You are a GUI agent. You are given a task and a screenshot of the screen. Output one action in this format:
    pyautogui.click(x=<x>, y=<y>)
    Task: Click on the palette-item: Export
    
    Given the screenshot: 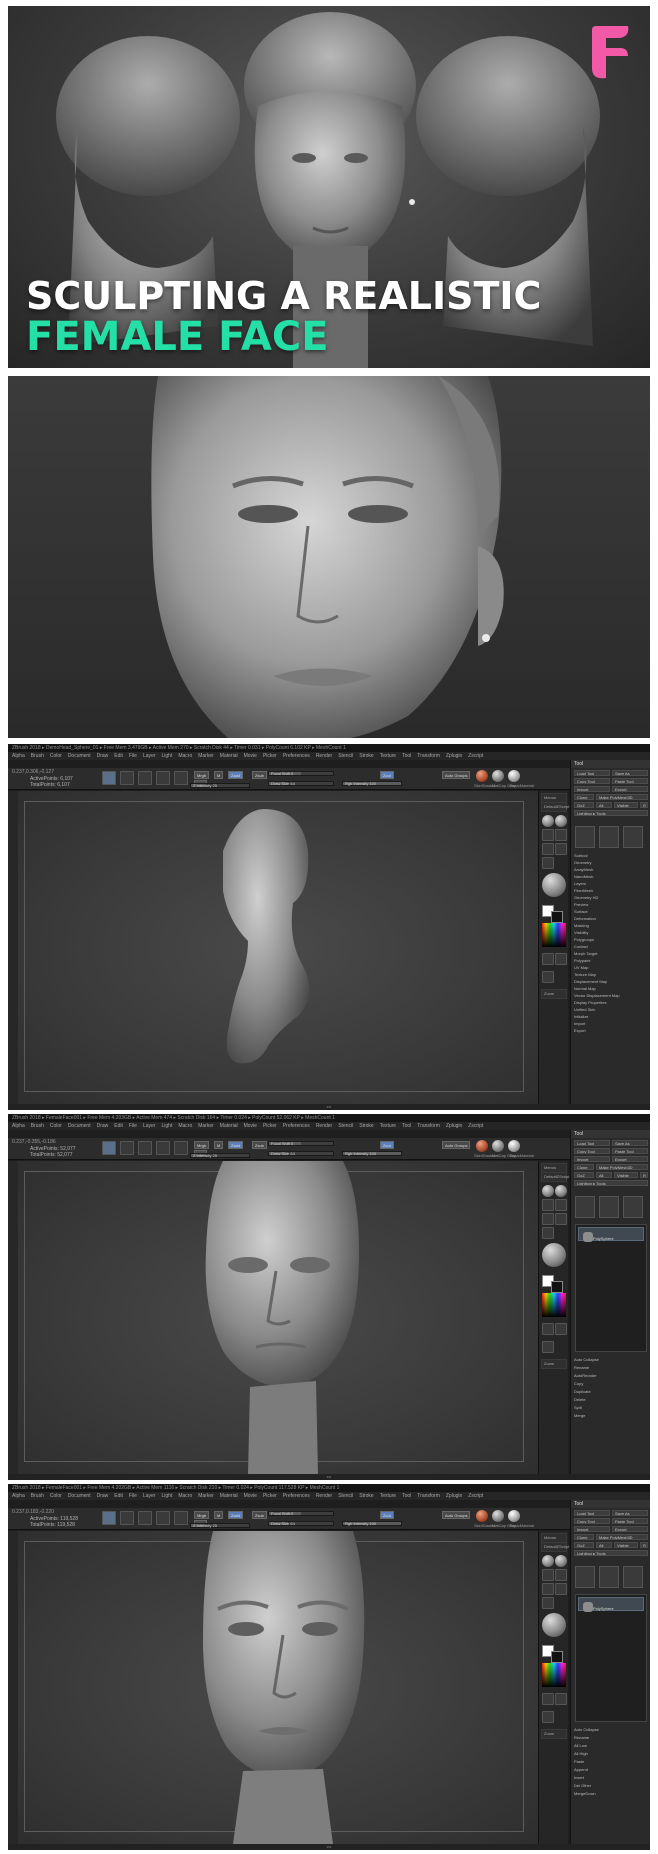 What is the action you would take?
    pyautogui.click(x=611, y=1030)
    